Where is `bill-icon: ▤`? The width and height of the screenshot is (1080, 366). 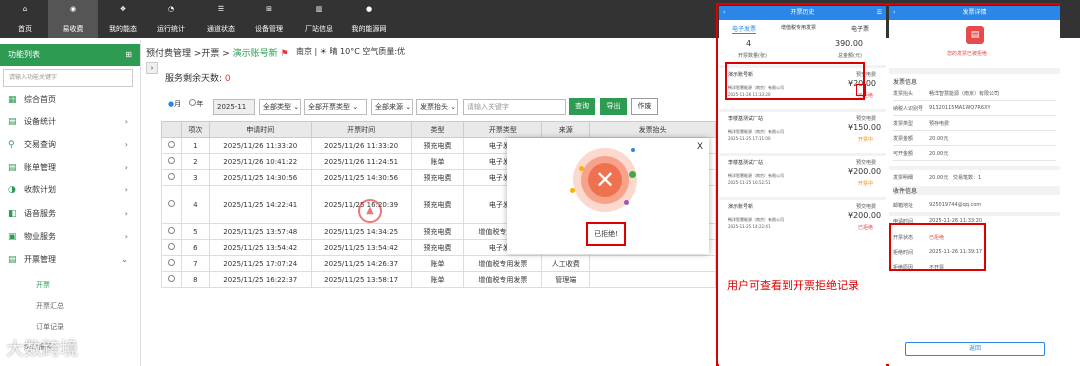
bill-icon: ▤ is located at coordinates (12, 168).